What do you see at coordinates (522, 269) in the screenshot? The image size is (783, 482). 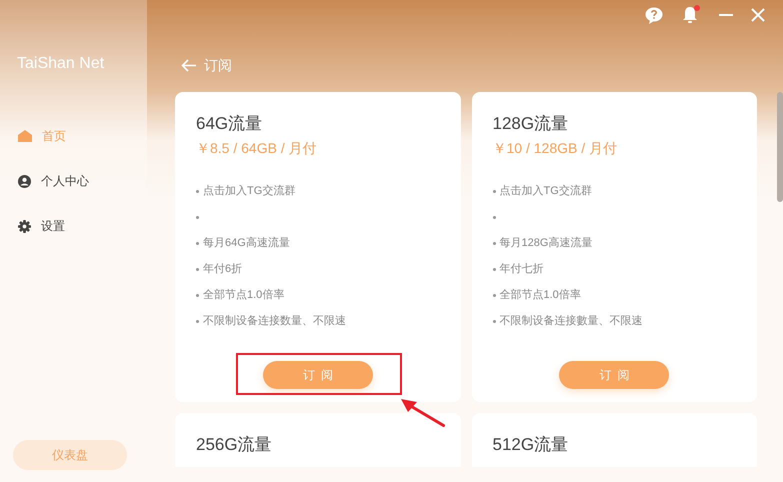 I see `plan-feature: 年付七折` at bounding box center [522, 269].